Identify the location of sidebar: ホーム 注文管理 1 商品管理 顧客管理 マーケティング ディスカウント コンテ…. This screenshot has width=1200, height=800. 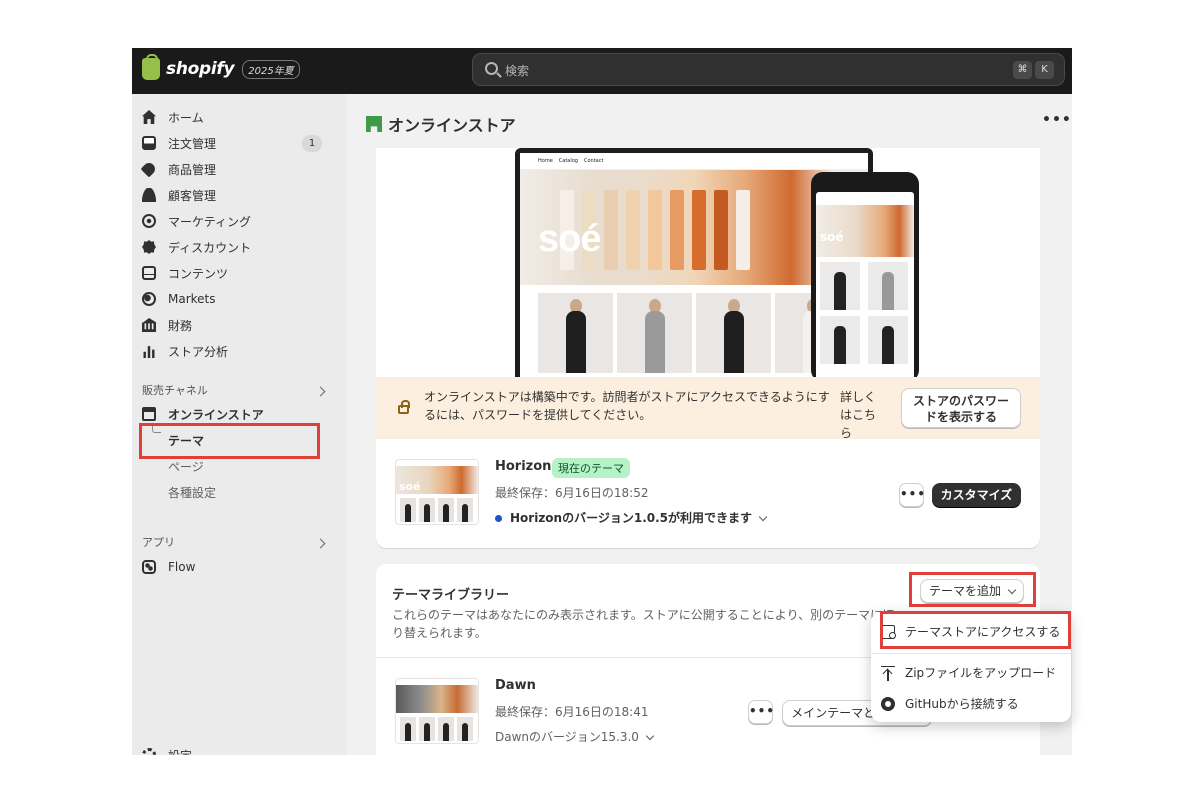
(239, 424).